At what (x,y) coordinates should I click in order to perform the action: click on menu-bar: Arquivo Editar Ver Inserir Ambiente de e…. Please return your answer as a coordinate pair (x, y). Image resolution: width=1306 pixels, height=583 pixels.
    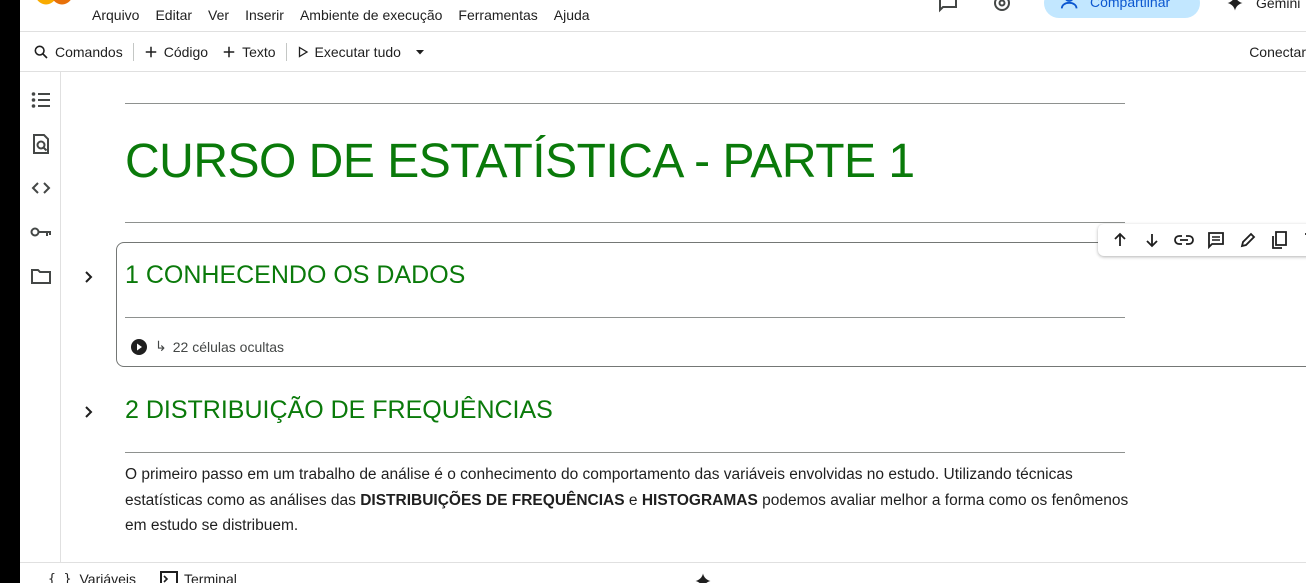
    Looking at the image, I should click on (663, 15).